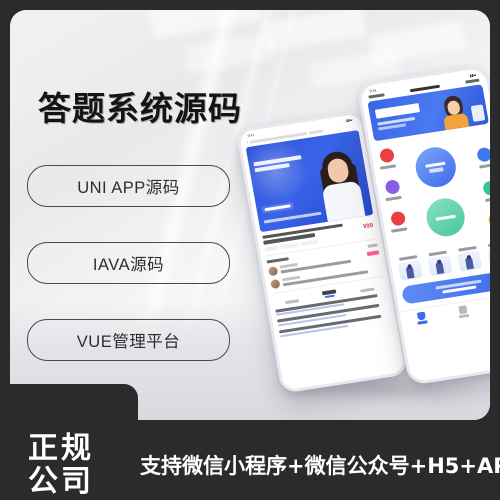 Image resolution: width=500 pixels, height=500 pixels. Describe the element at coordinates (61, 481) in the screenshot. I see `company-line-2: 公司` at that location.